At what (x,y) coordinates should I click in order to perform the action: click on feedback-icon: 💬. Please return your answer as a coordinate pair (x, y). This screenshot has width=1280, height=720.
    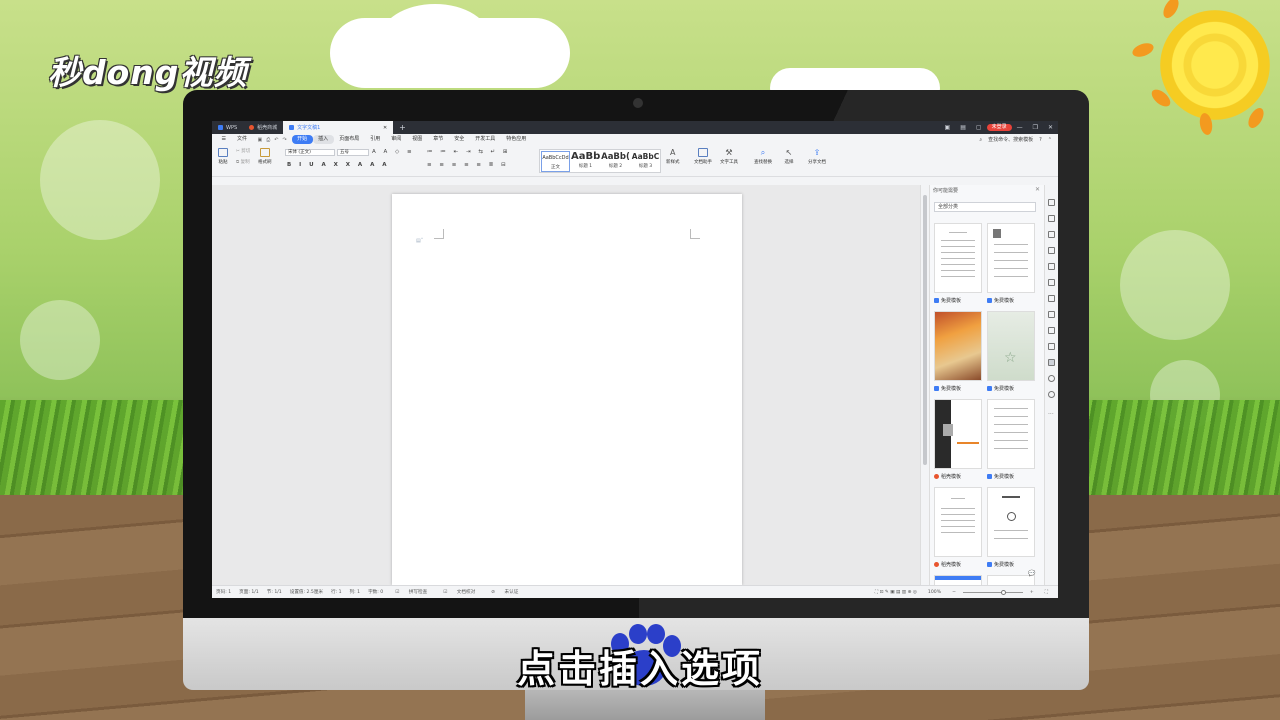
    Looking at the image, I should click on (1031, 573).